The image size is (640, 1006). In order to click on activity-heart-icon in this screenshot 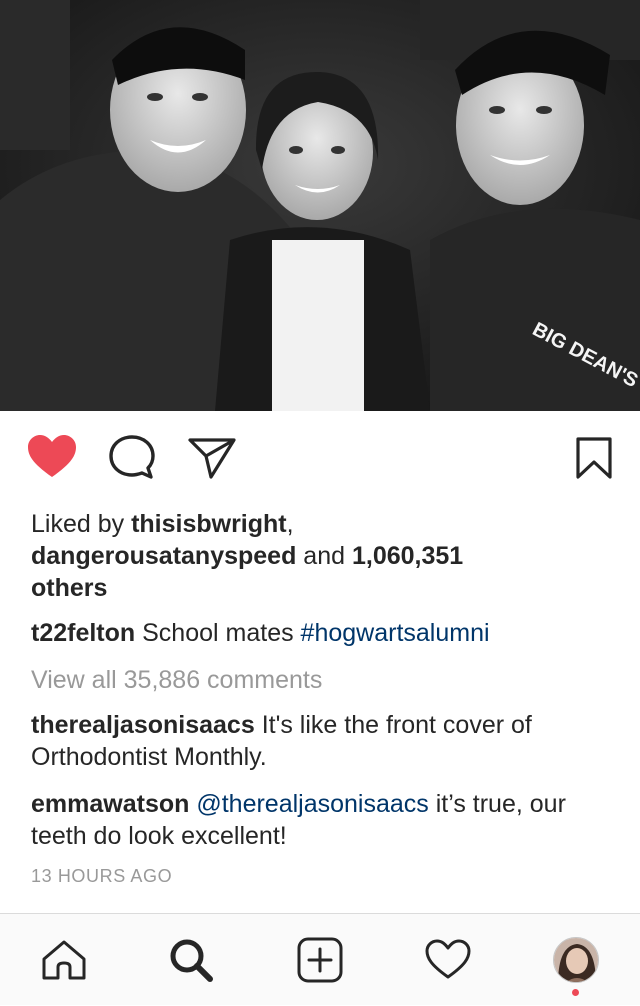, I will do `click(448, 959)`.